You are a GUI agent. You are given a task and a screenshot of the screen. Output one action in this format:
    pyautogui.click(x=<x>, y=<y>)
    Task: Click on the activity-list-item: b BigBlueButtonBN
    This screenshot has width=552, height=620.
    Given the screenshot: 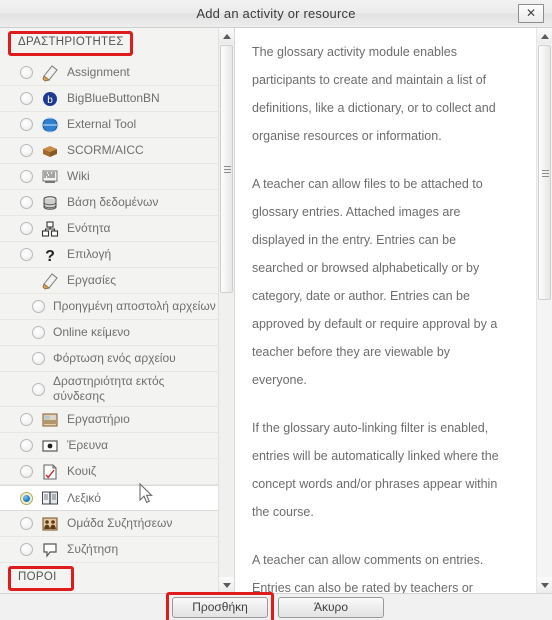 What is the action you would take?
    pyautogui.click(x=111, y=99)
    